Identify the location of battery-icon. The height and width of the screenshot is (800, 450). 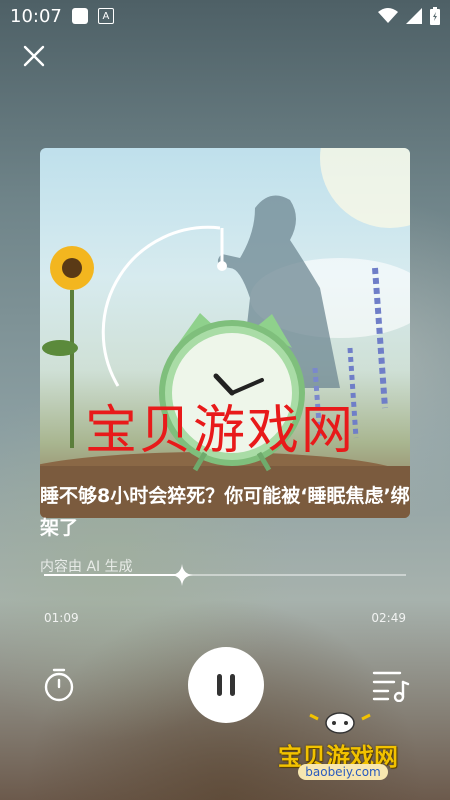
(435, 16).